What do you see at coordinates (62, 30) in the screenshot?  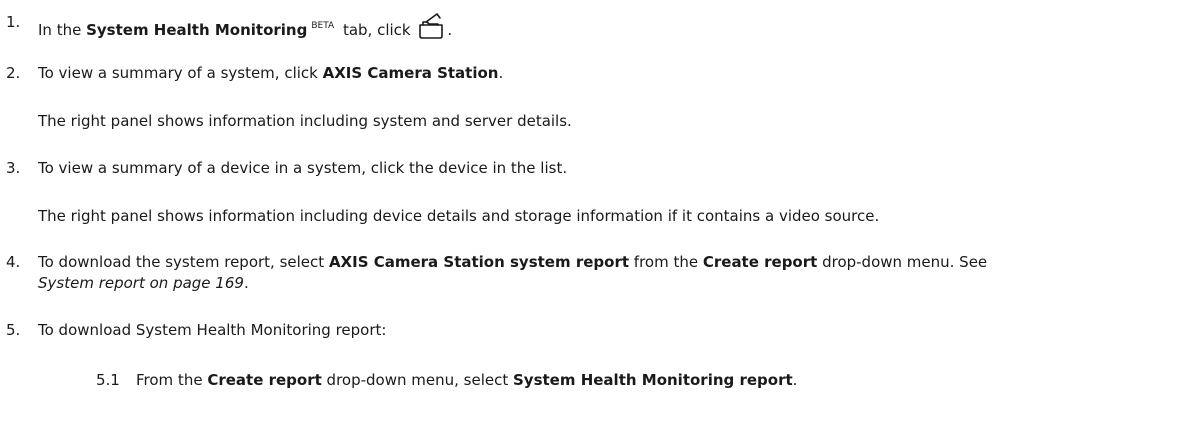 I see `step-text: In the` at bounding box center [62, 30].